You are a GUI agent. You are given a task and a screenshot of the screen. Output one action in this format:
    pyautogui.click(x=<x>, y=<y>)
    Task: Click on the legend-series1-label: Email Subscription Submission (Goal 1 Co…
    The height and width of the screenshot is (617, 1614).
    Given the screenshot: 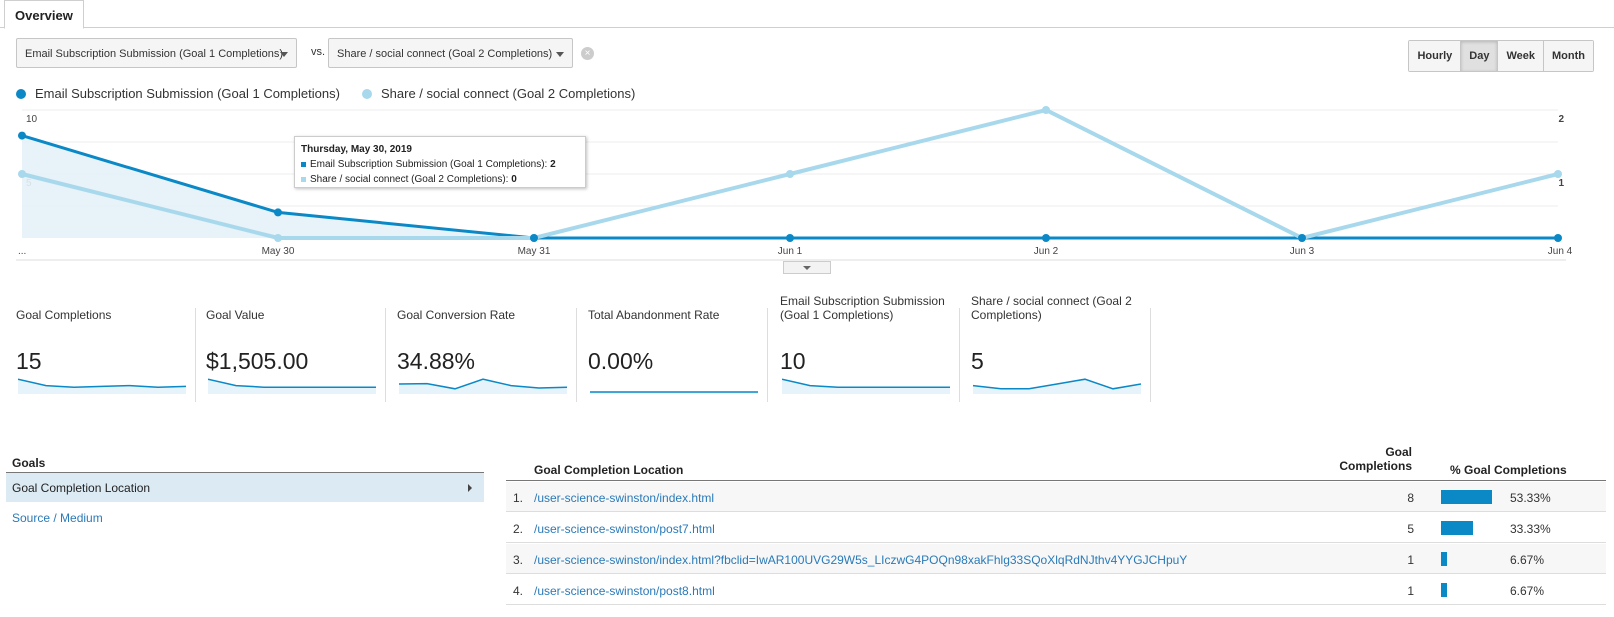 What is the action you would take?
    pyautogui.click(x=187, y=93)
    